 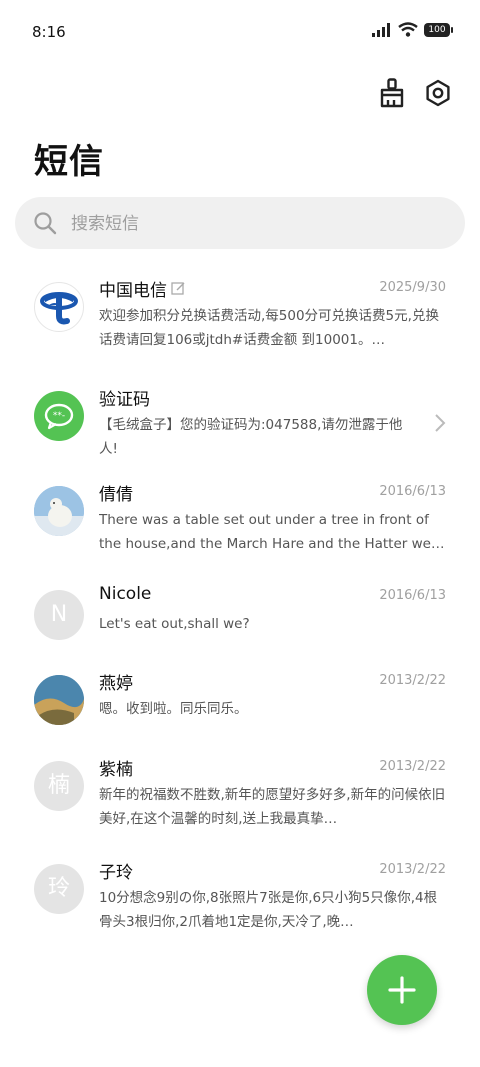 I want to click on plus-icon, so click(x=402, y=990).